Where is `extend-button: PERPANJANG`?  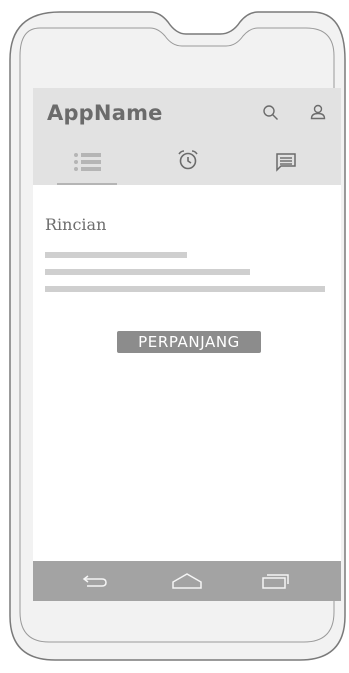
extend-button: PERPANJANG is located at coordinates (189, 342).